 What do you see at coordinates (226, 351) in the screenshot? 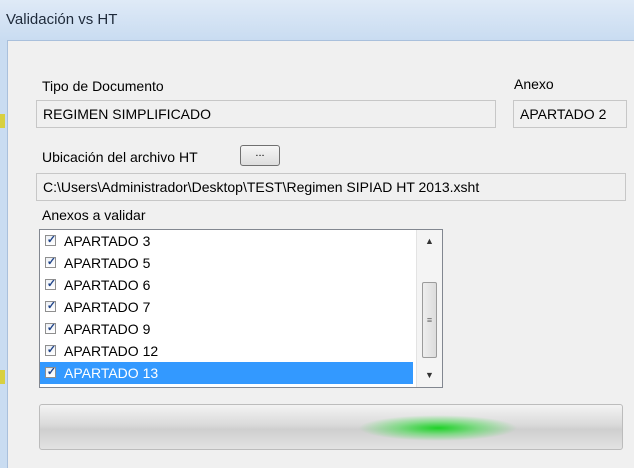
I see `list-item: ✓ APARTADO 12` at bounding box center [226, 351].